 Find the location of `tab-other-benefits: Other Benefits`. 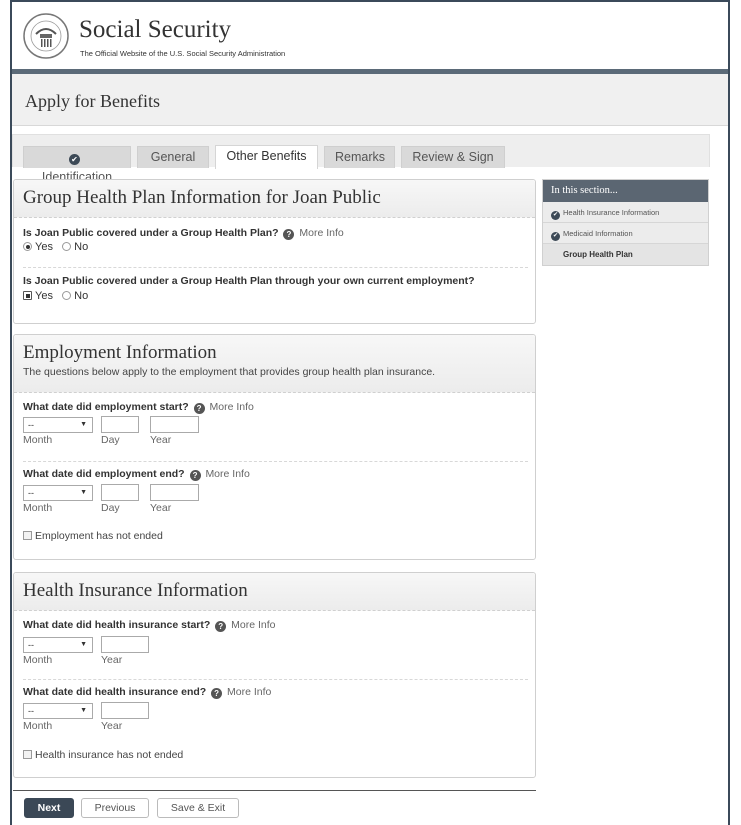

tab-other-benefits: Other Benefits is located at coordinates (266, 157).